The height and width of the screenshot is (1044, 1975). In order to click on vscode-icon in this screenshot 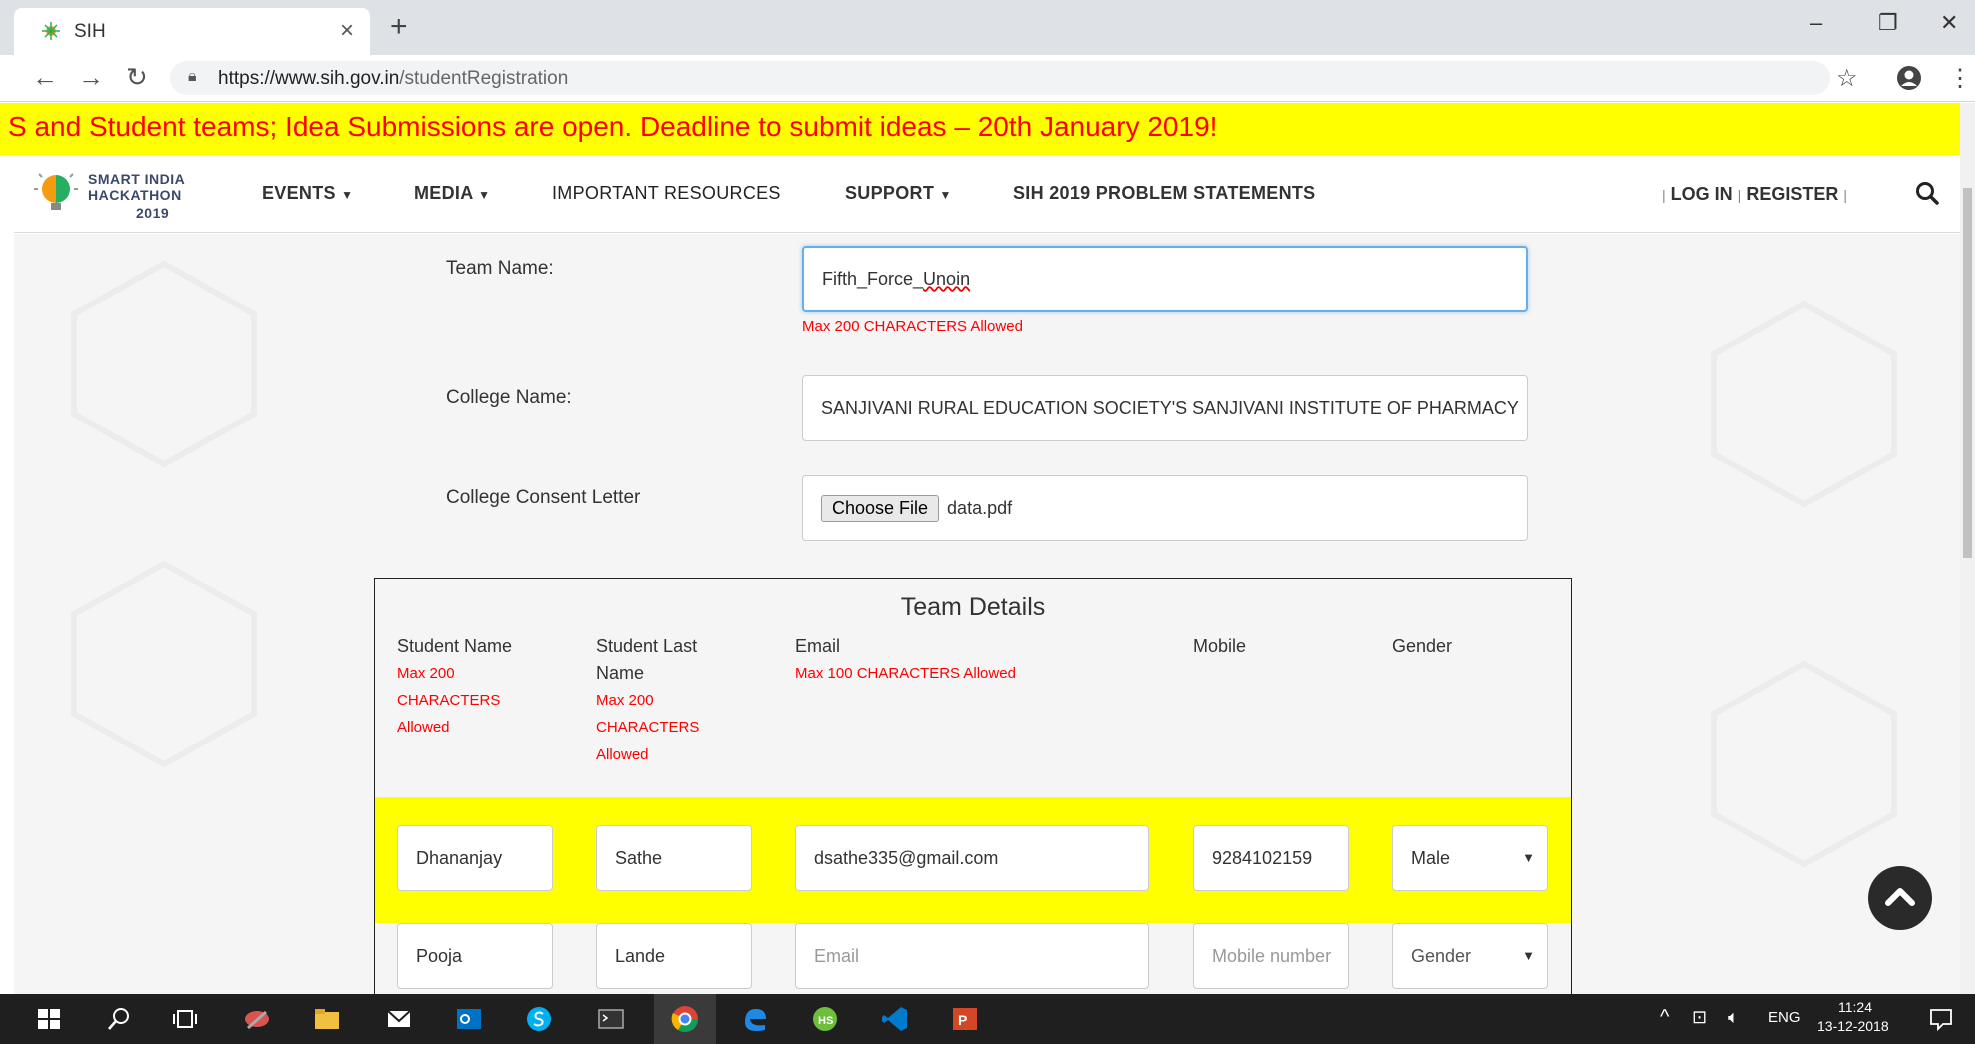, I will do `click(895, 1019)`.